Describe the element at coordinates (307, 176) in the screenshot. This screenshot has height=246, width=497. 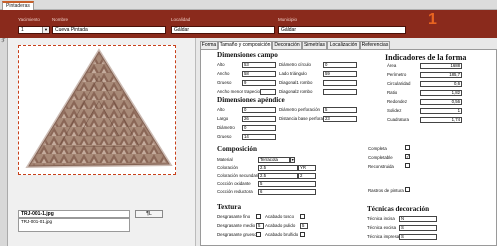
I see `coloracion-secundaria-hue-field: 2` at that location.